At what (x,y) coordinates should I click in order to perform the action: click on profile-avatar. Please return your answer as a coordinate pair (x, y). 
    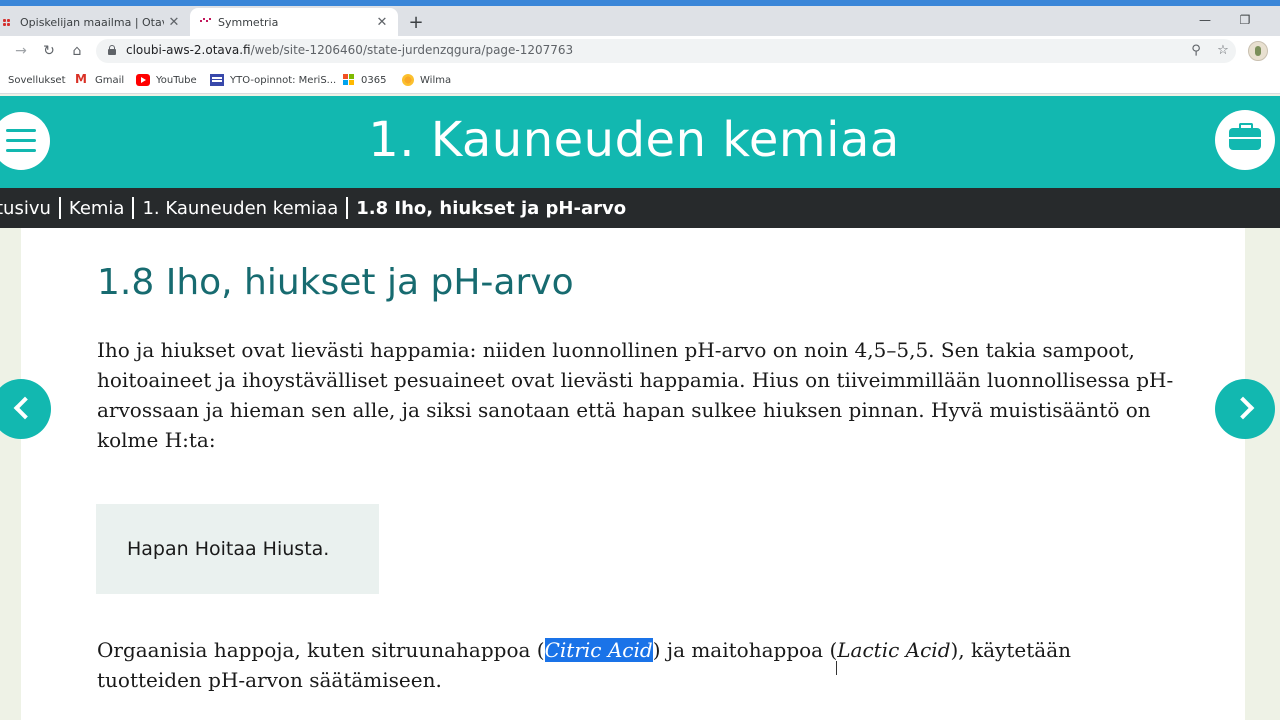
    Looking at the image, I should click on (1258, 51).